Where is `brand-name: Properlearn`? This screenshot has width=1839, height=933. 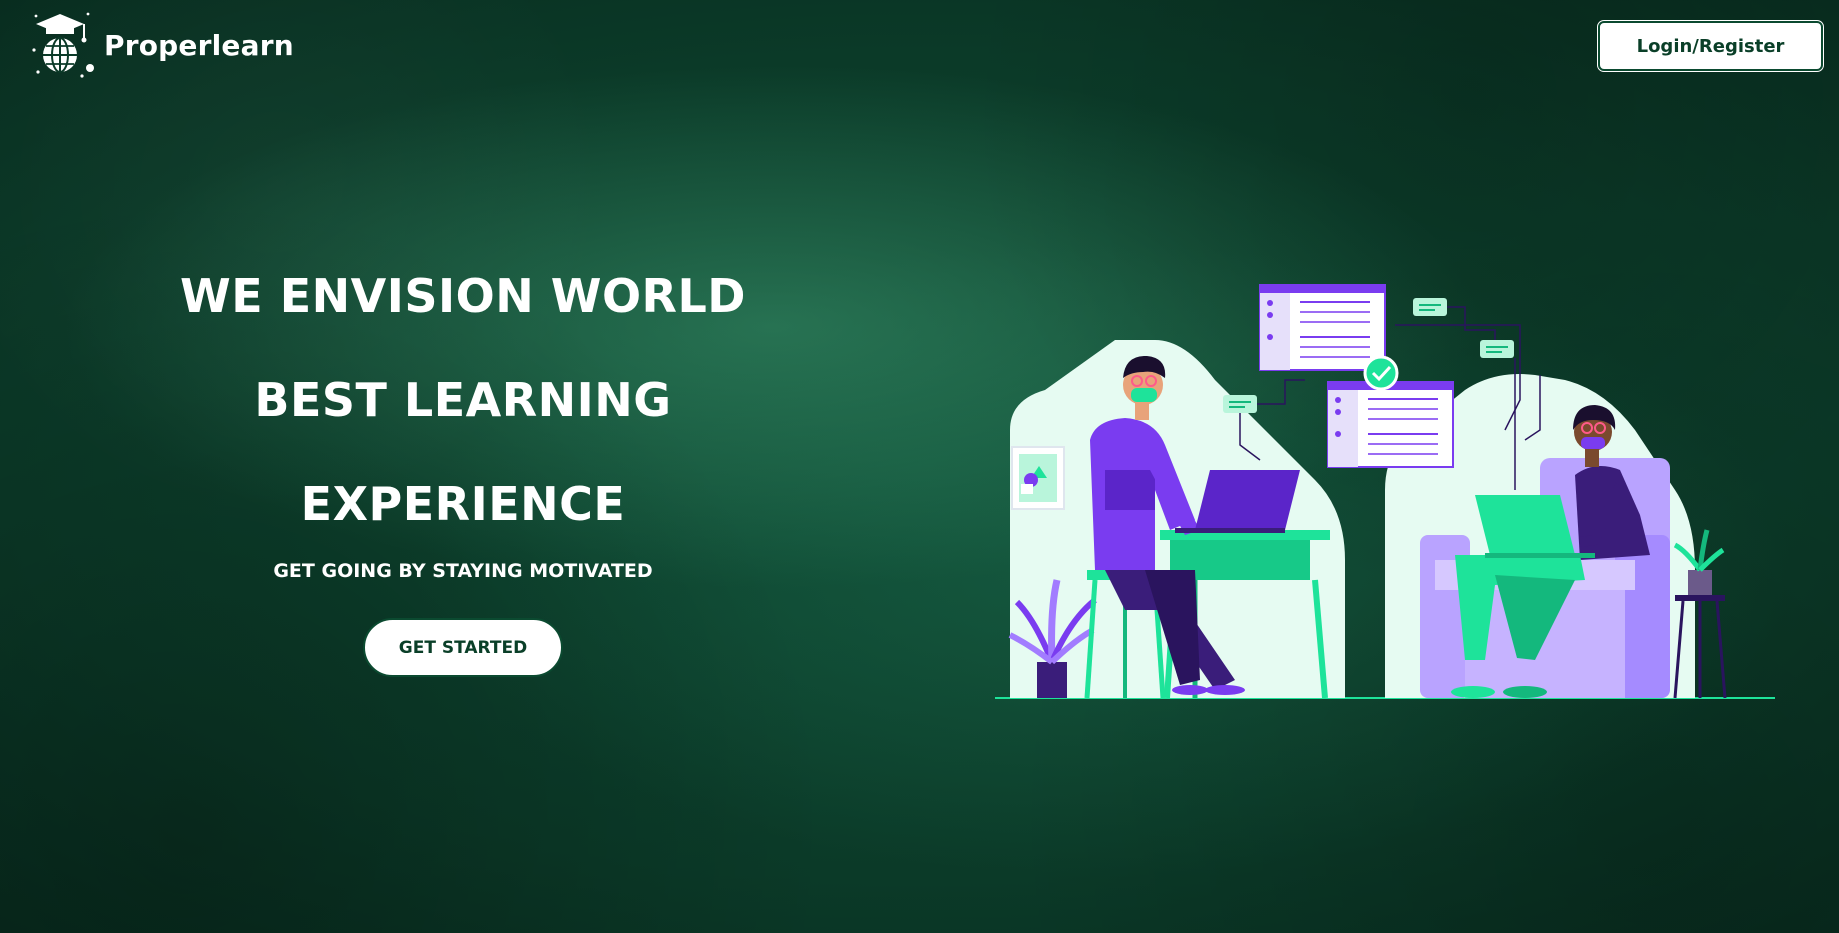 brand-name: Properlearn is located at coordinates (199, 45).